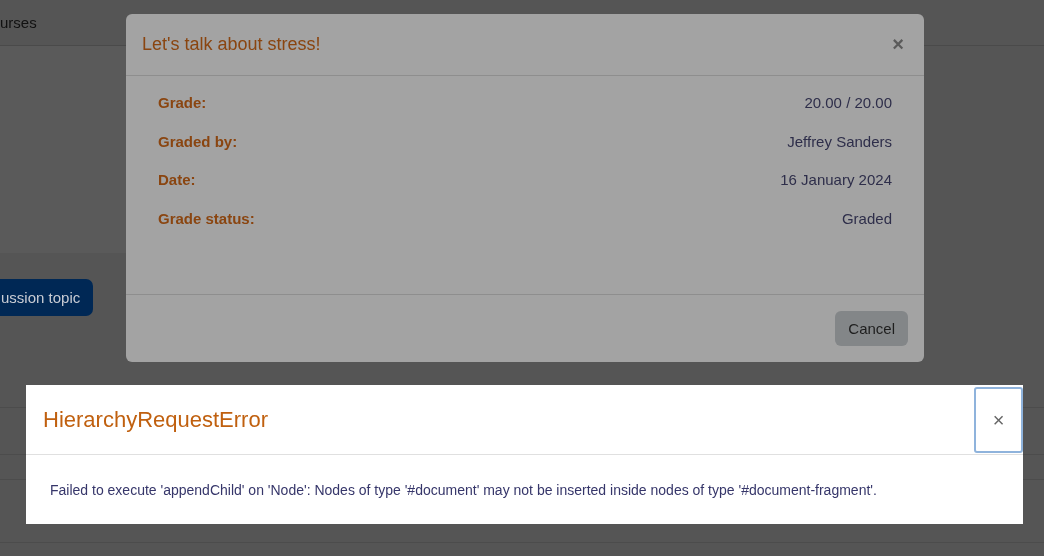  What do you see at coordinates (206, 219) in the screenshot?
I see `field-label: Grade status:` at bounding box center [206, 219].